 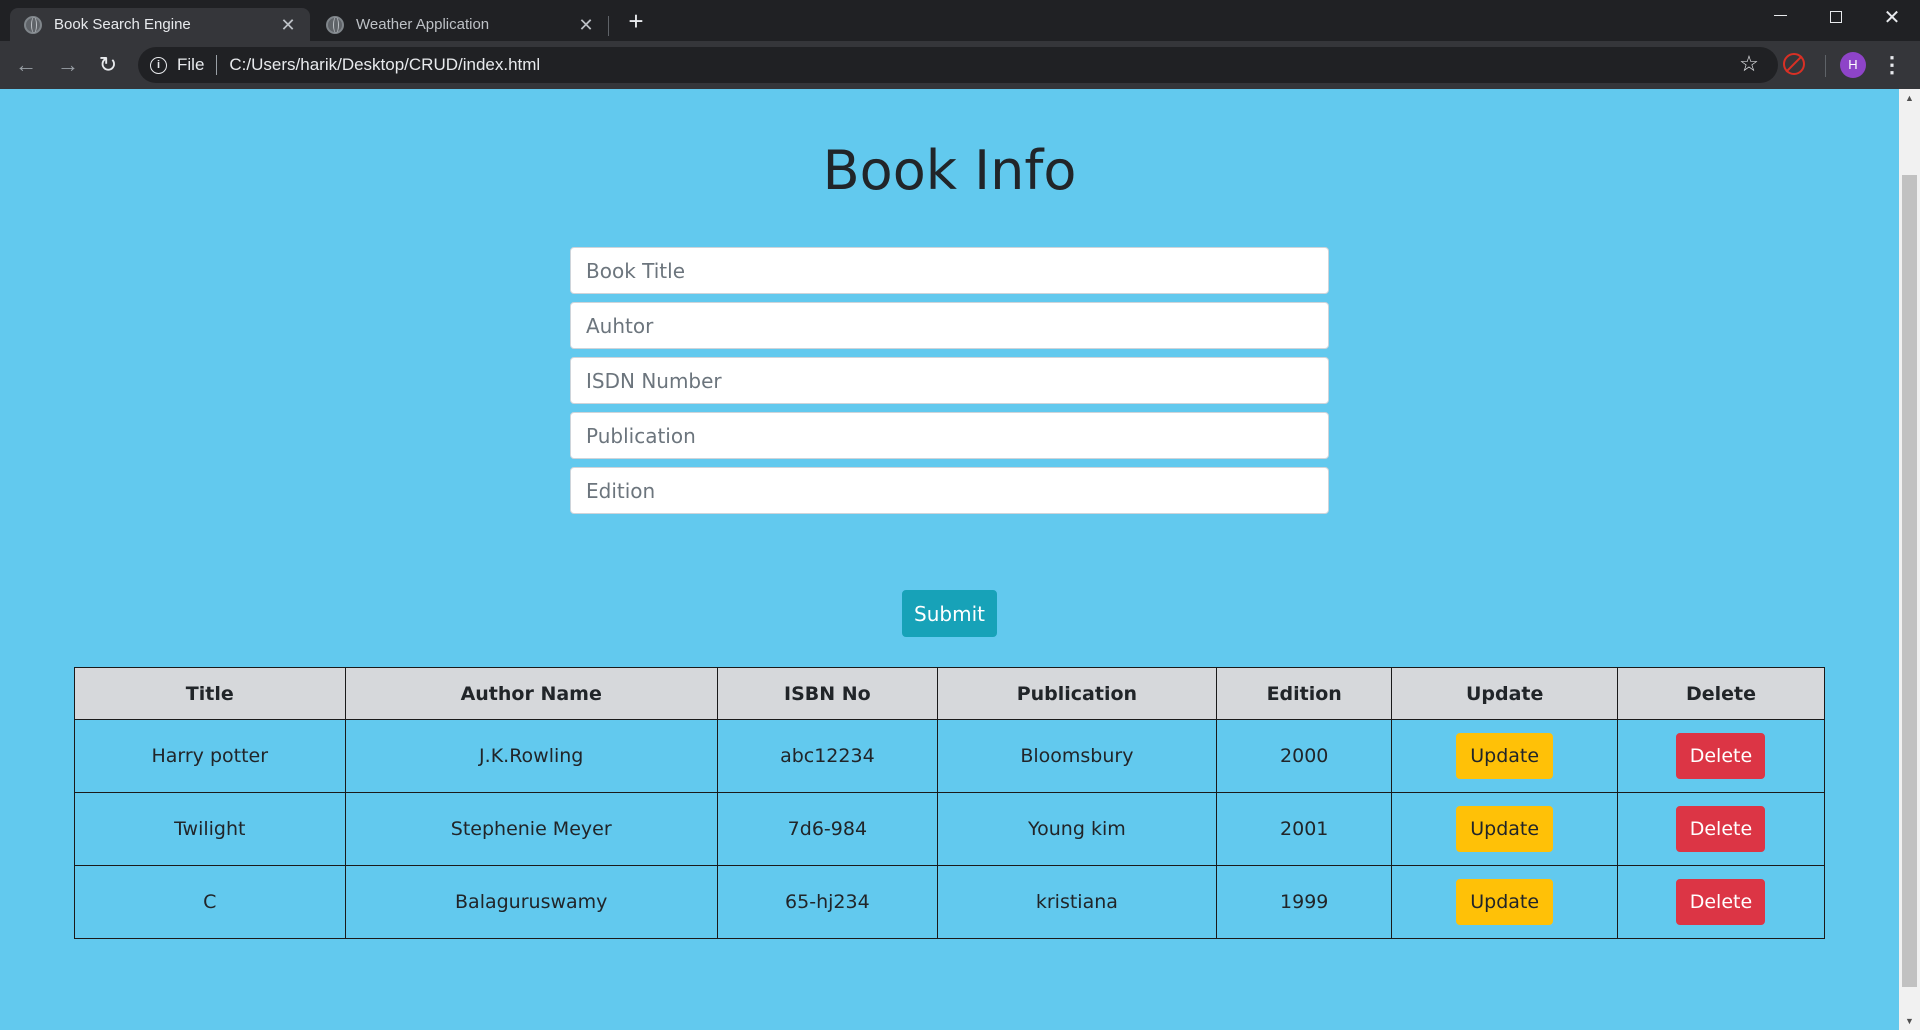 What do you see at coordinates (827, 693) in the screenshot?
I see `column-header-isbn: ISBN No` at bounding box center [827, 693].